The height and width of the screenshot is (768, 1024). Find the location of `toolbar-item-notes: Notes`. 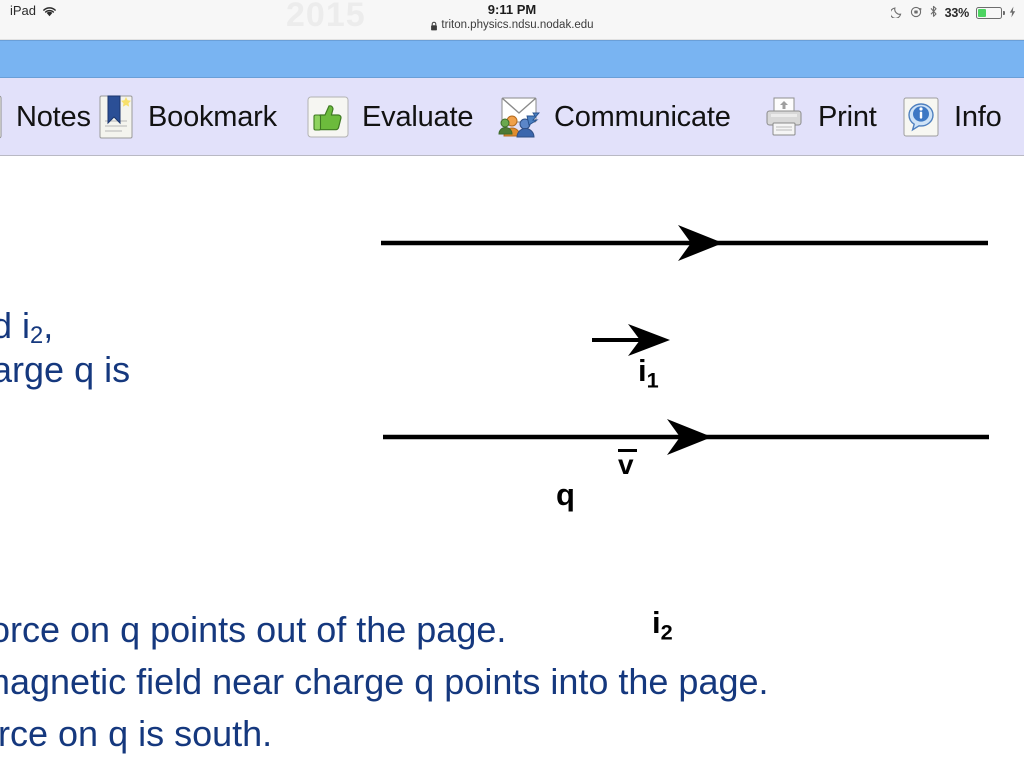

toolbar-item-notes: Notes is located at coordinates (45, 117).